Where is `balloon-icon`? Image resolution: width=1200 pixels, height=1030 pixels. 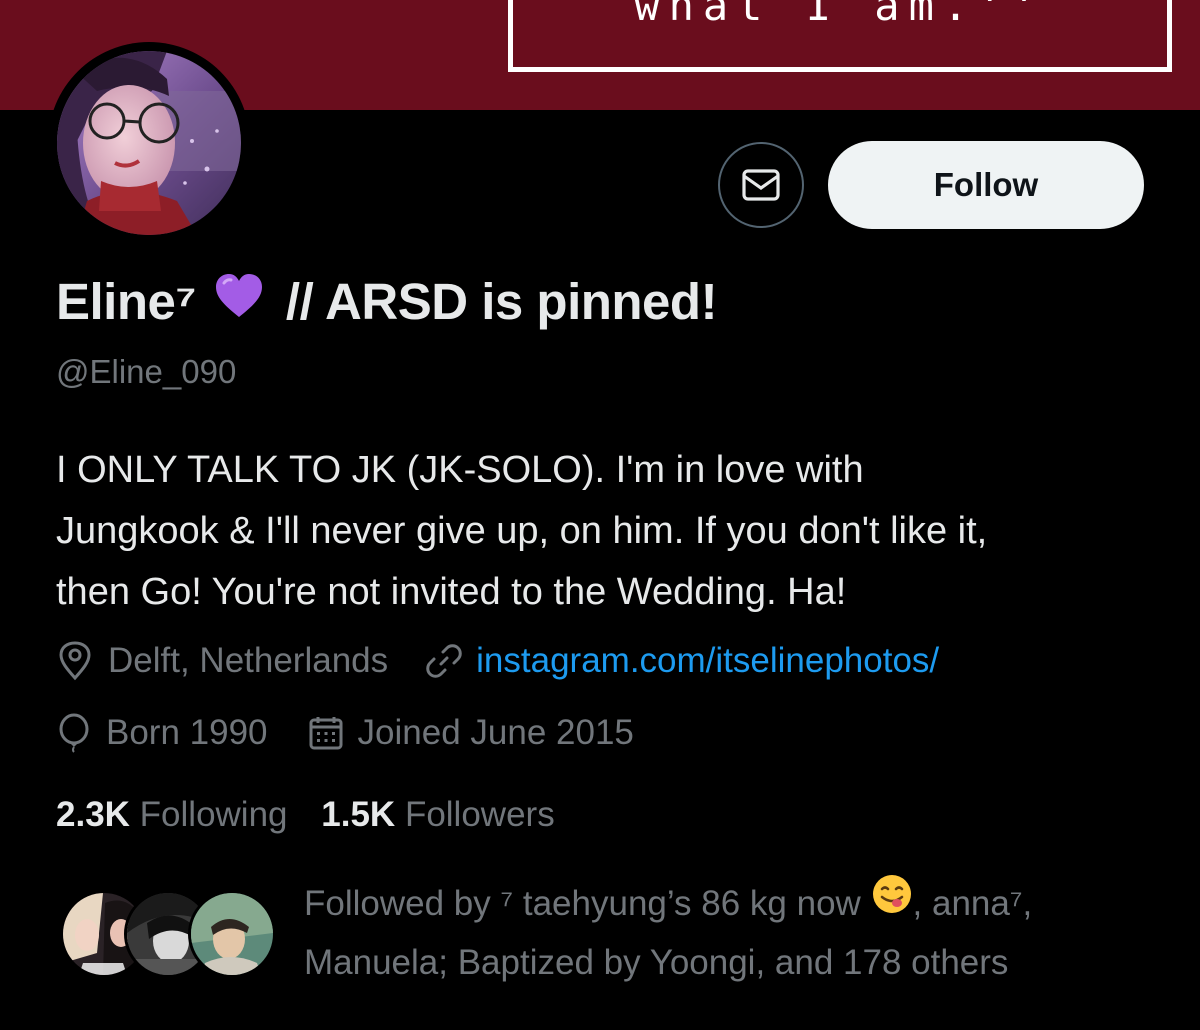
balloon-icon is located at coordinates (74, 733).